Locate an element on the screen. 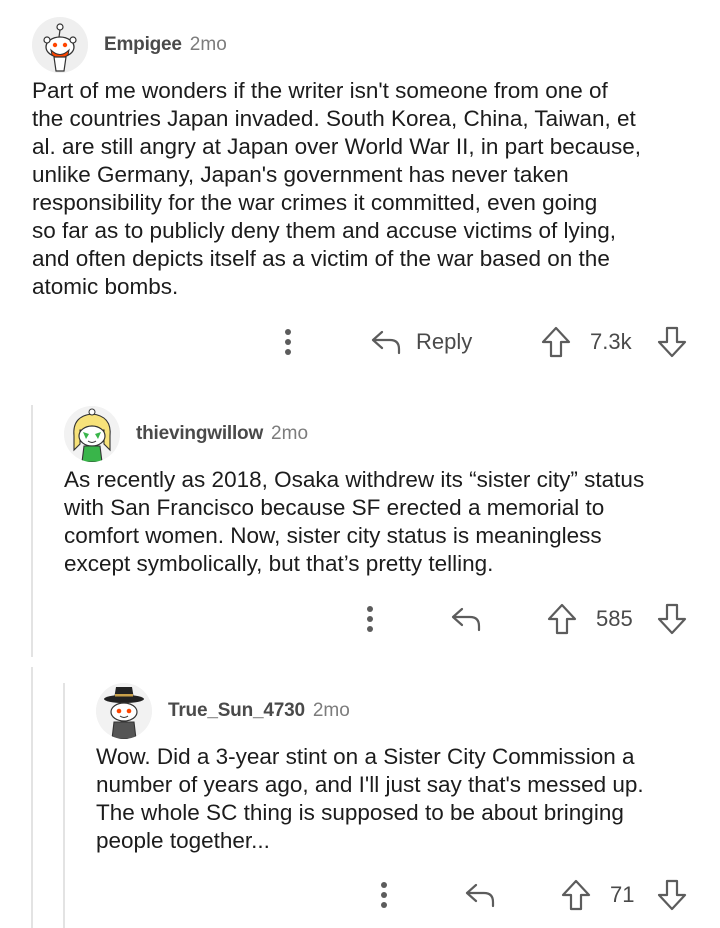 This screenshot has width=720, height=928. username: True_Sun_4730 is located at coordinates (236, 711).